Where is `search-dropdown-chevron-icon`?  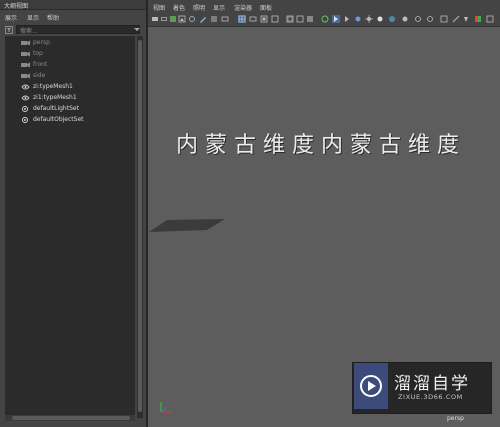
search-dropdown-chevron-icon is located at coordinates (137, 29).